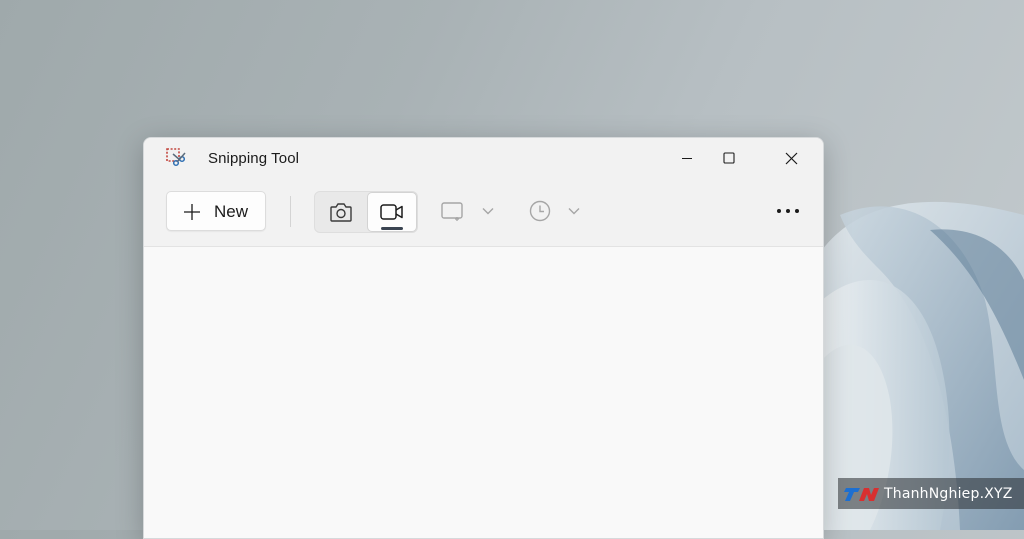 This screenshot has height=539, width=1024. I want to click on new-snip-button: New, so click(216, 211).